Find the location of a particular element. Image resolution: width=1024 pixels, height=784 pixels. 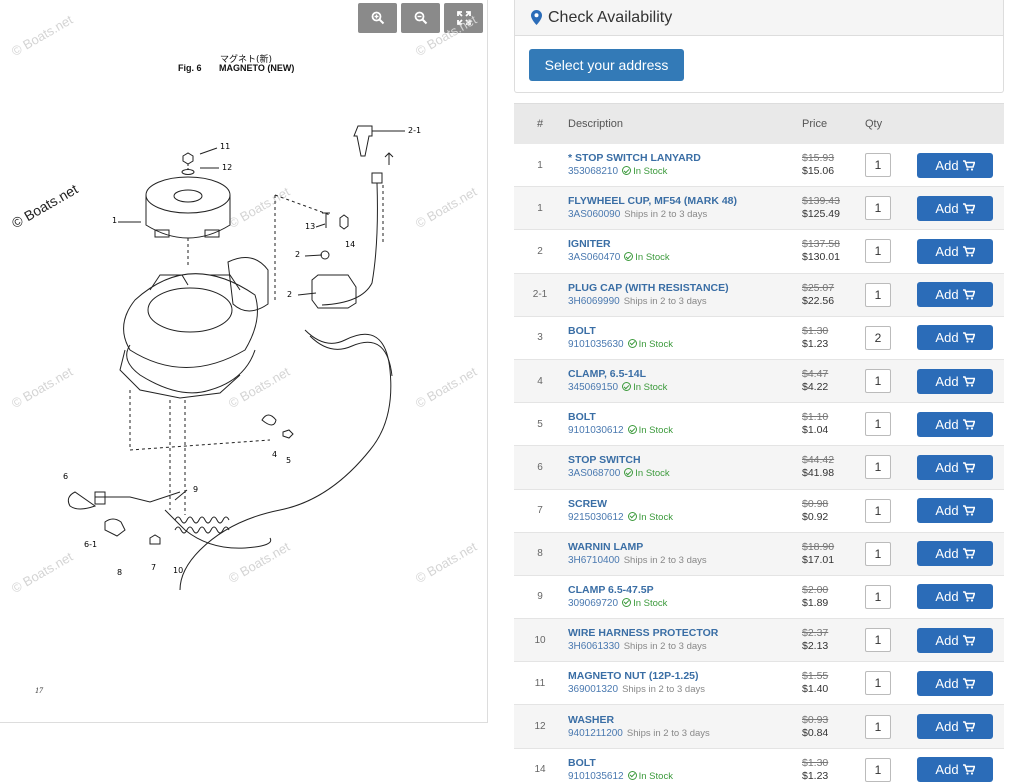

part-number-link: 3H6710400 is located at coordinates (594, 560).